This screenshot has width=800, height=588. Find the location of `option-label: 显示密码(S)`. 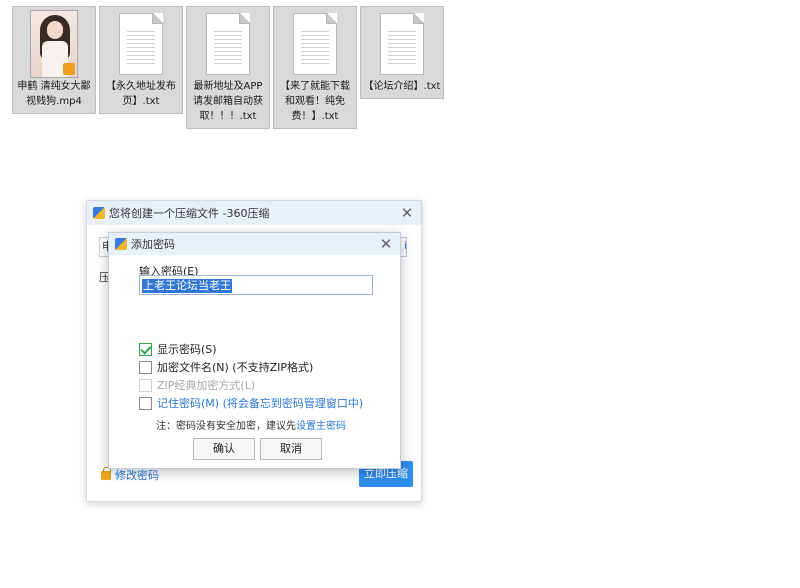

option-label: 显示密码(S) is located at coordinates (187, 349).